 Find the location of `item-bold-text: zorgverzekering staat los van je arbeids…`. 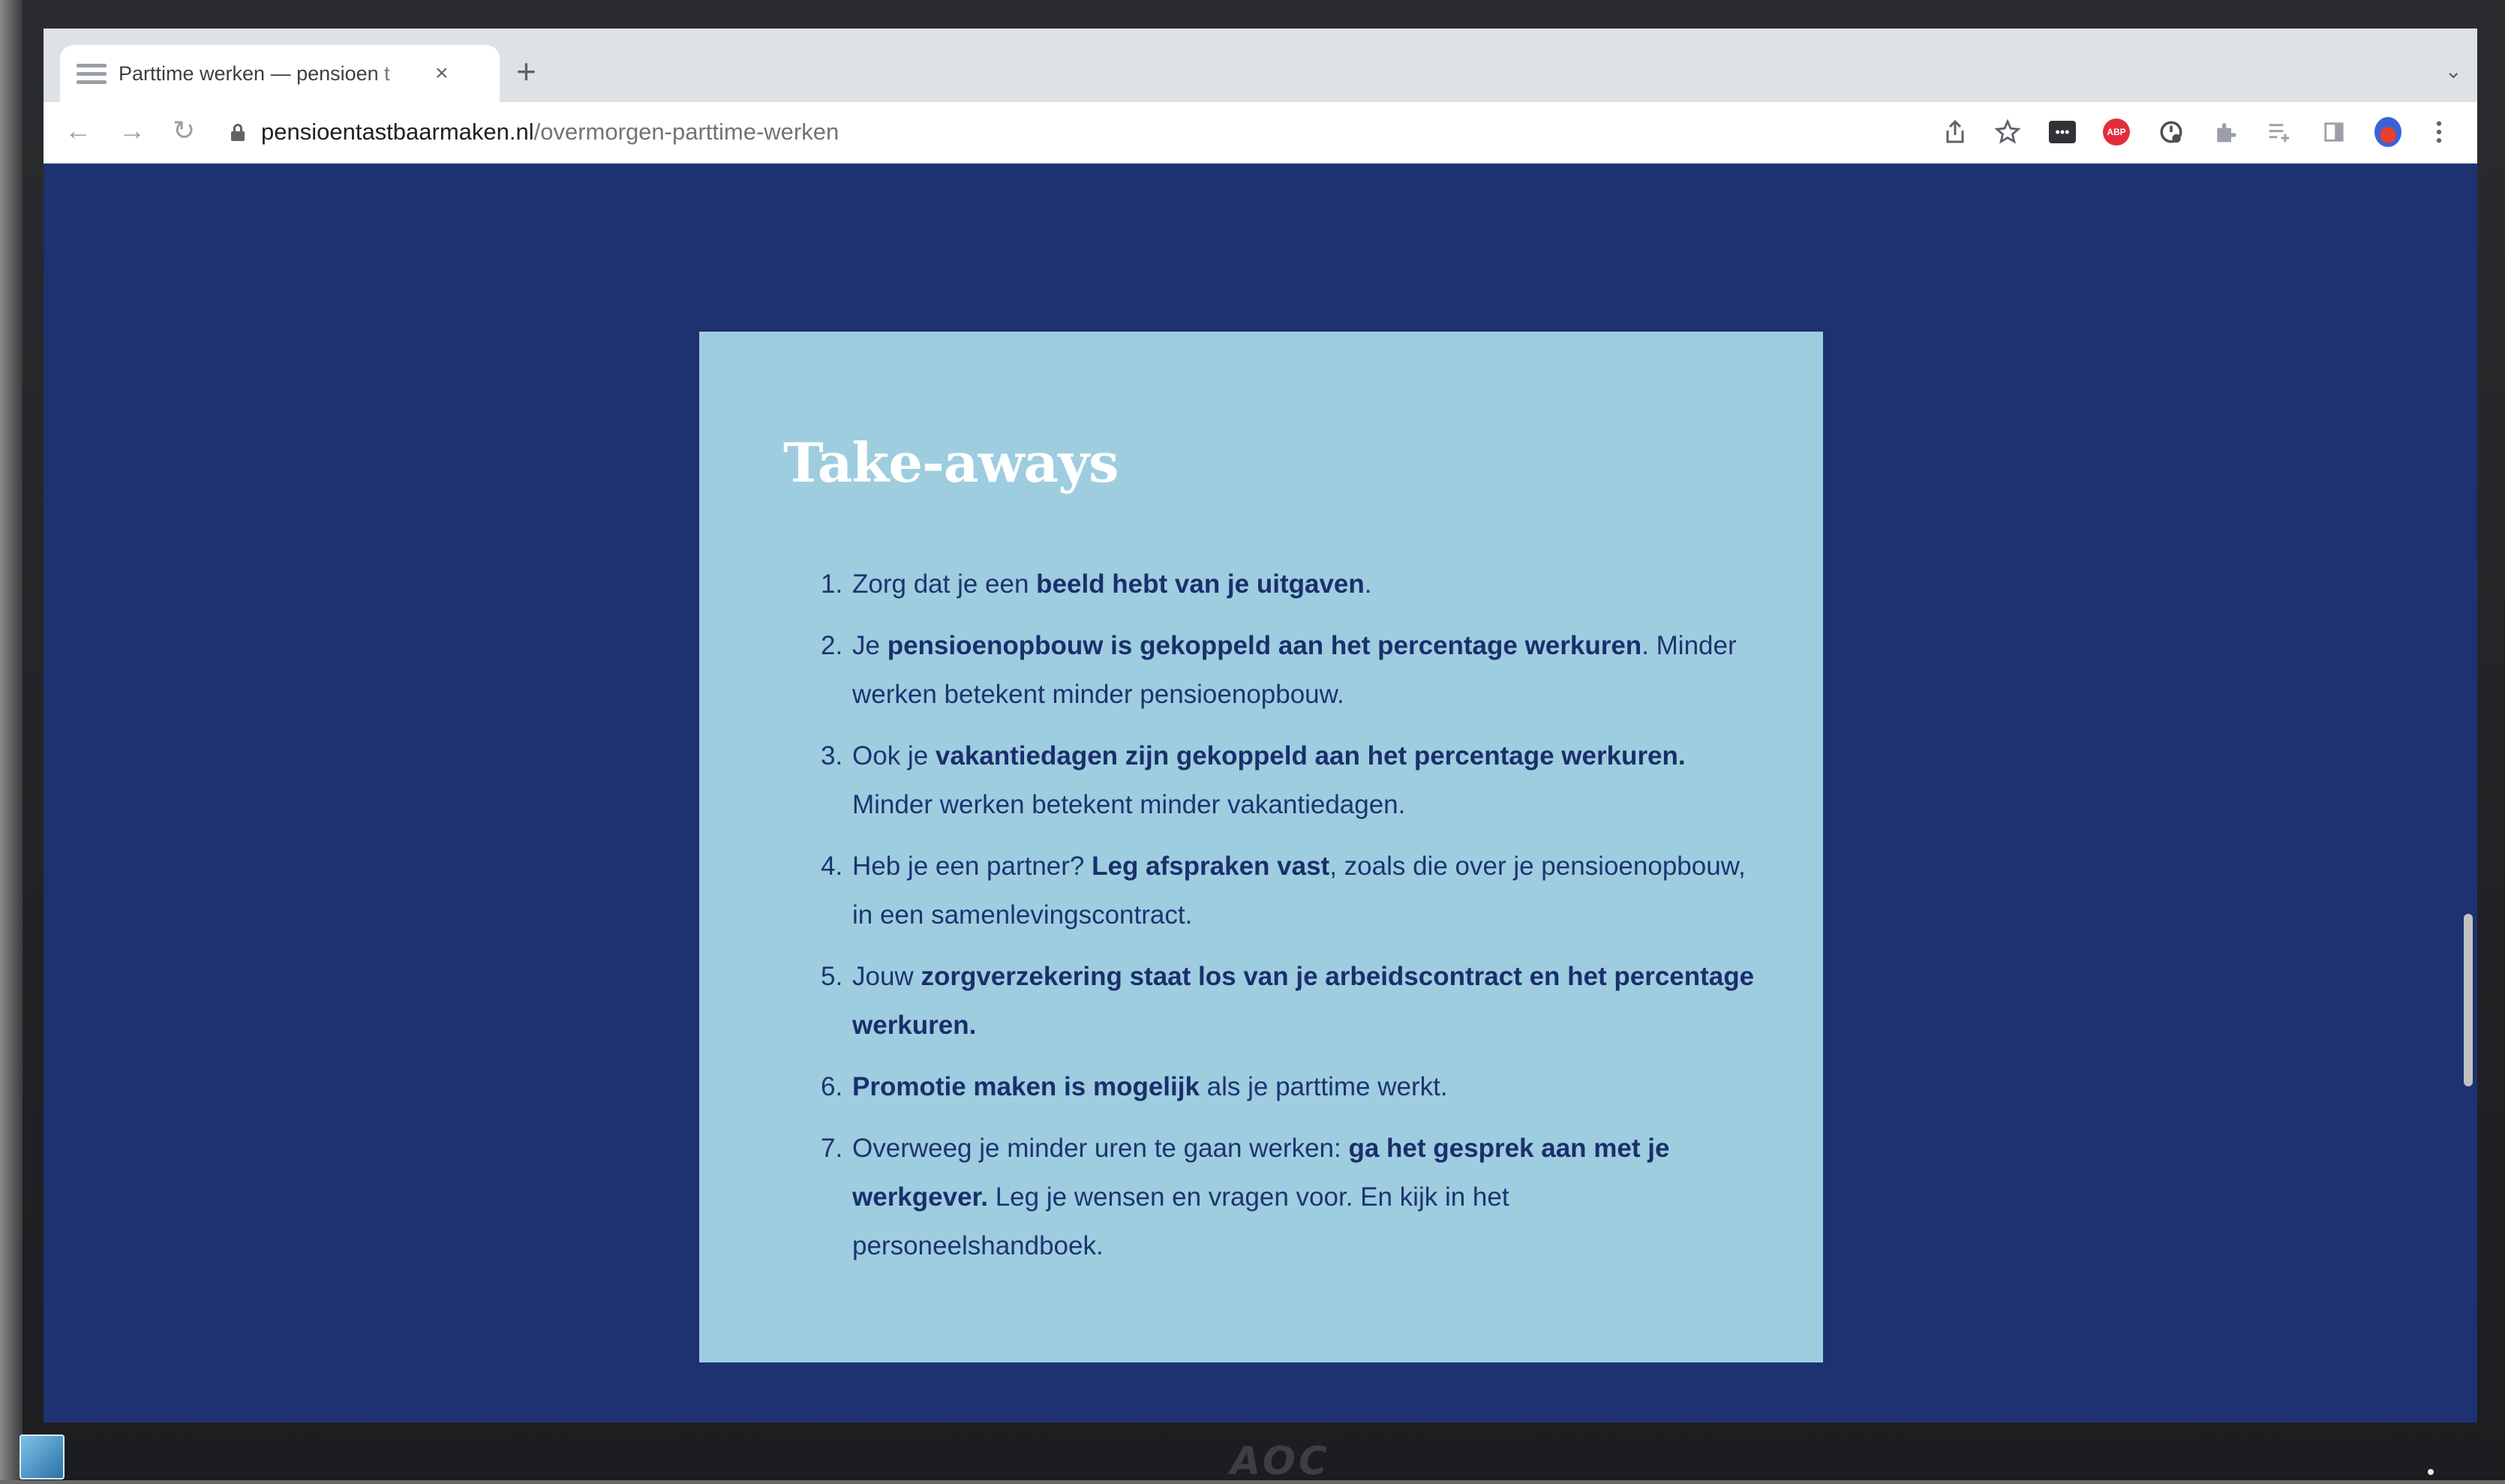

item-bold-text: zorgverzekering staat los van je arbeids… is located at coordinates (1303, 1001).